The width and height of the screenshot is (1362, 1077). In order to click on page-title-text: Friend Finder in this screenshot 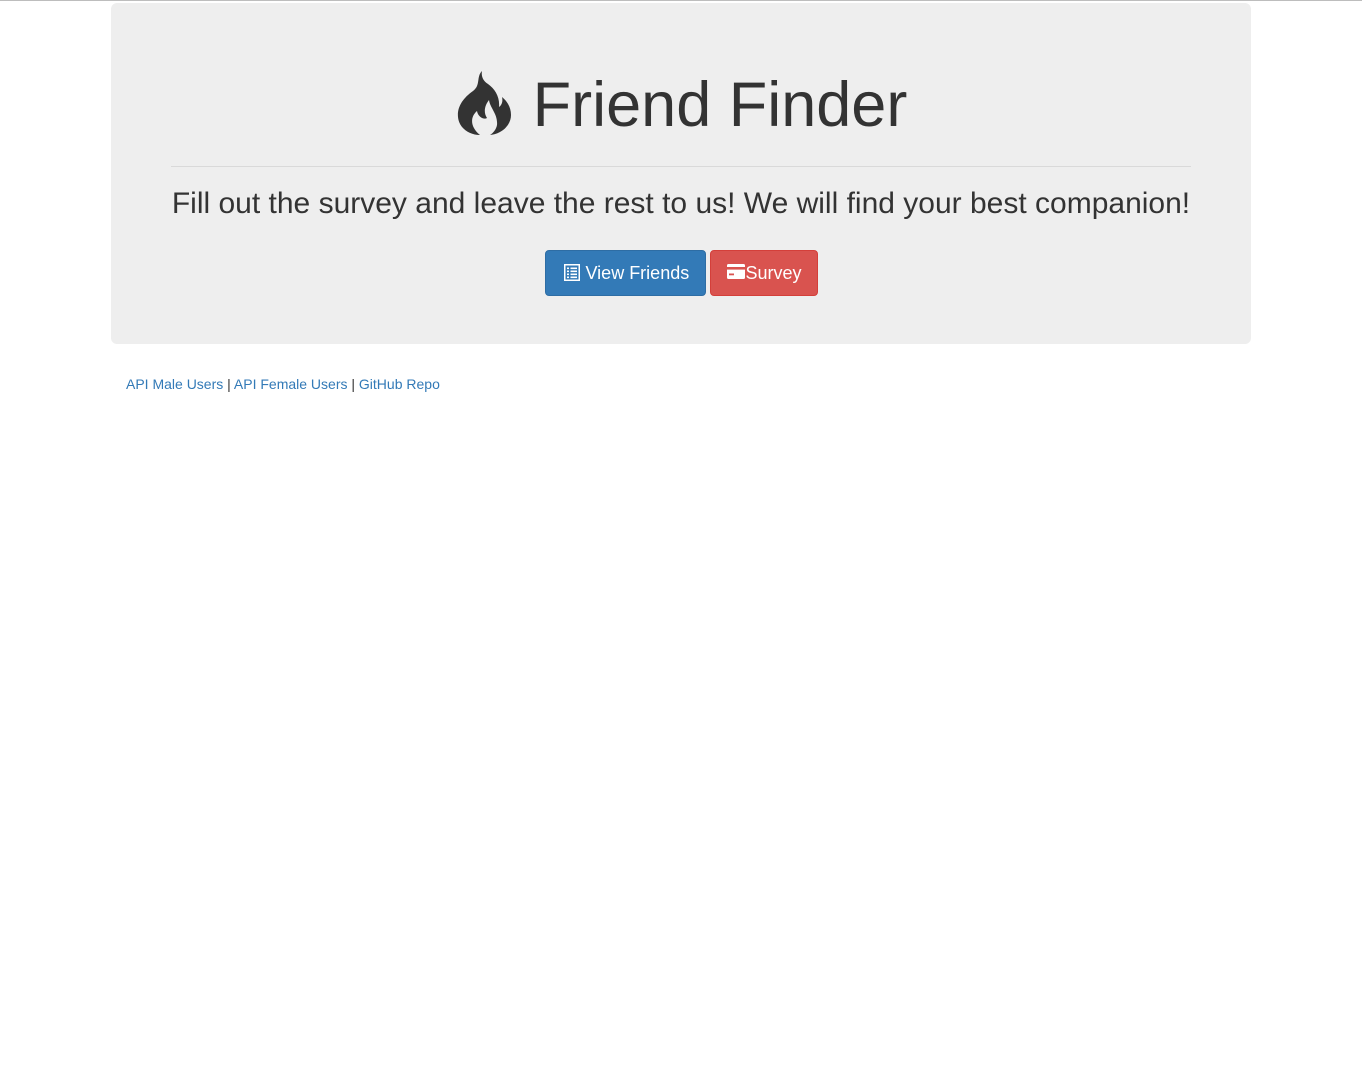, I will do `click(720, 105)`.